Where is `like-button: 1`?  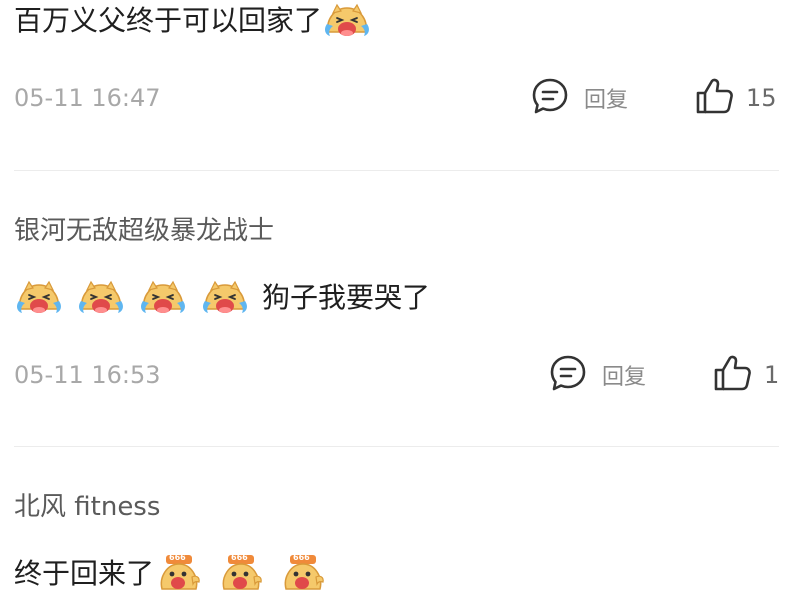
like-button: 1 is located at coordinates (745, 375).